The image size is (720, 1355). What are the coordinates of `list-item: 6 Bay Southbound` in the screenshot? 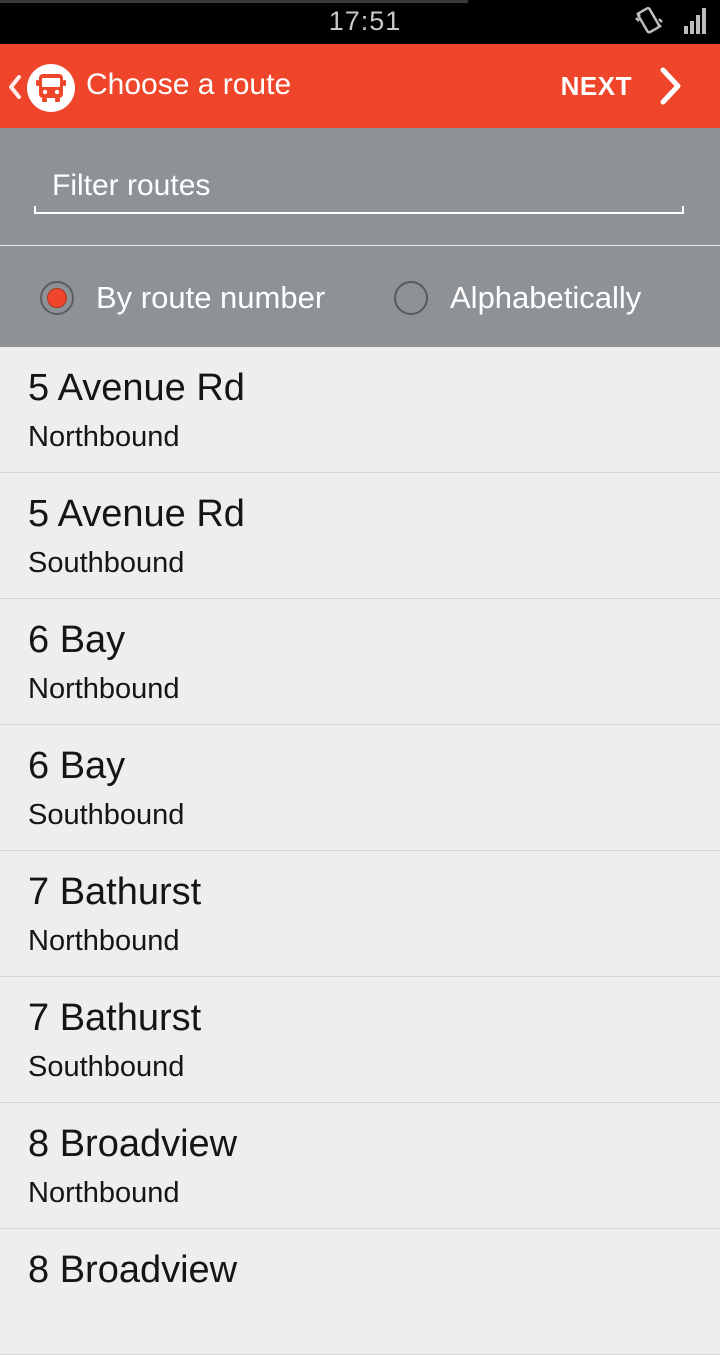 It's located at (360, 788).